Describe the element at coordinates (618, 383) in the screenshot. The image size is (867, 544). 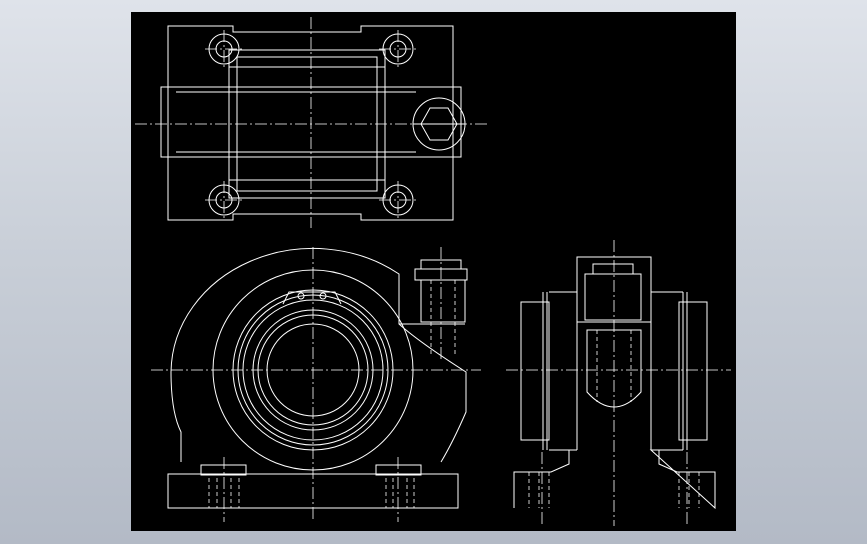
I see `side-view` at that location.